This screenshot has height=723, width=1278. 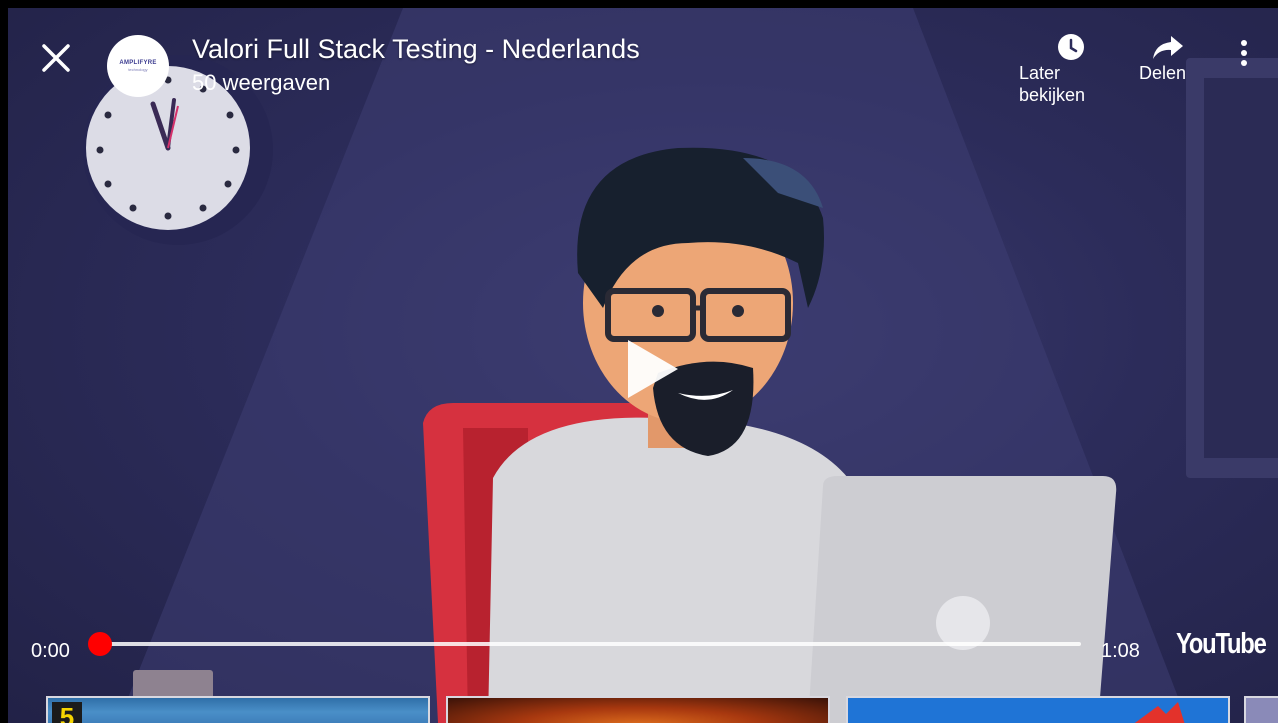 I want to click on play-icon, so click(x=653, y=369).